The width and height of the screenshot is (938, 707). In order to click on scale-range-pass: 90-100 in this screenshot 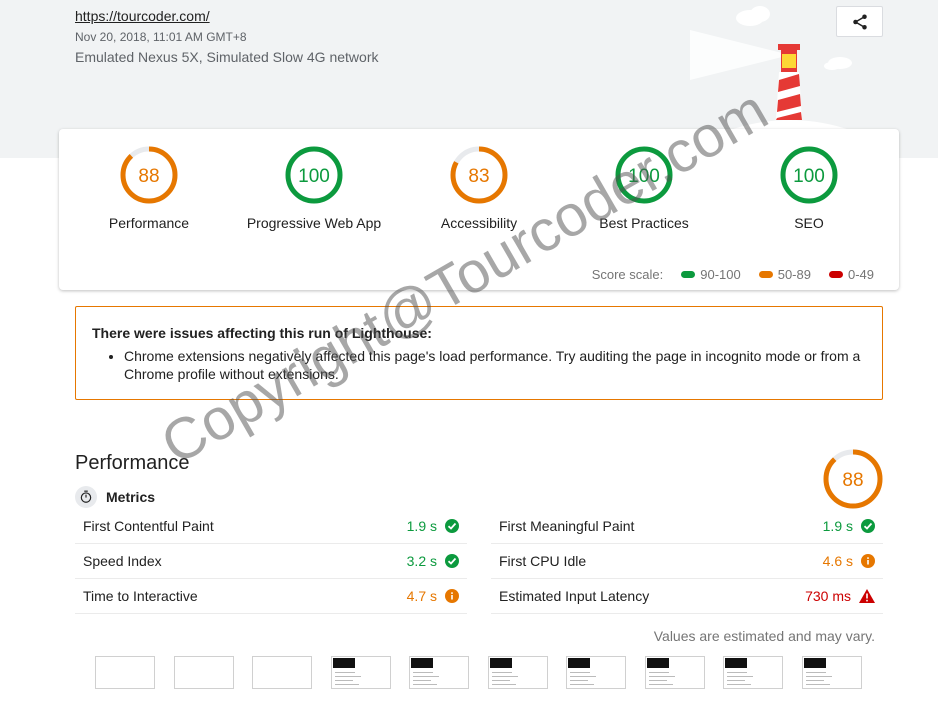, I will do `click(720, 274)`.